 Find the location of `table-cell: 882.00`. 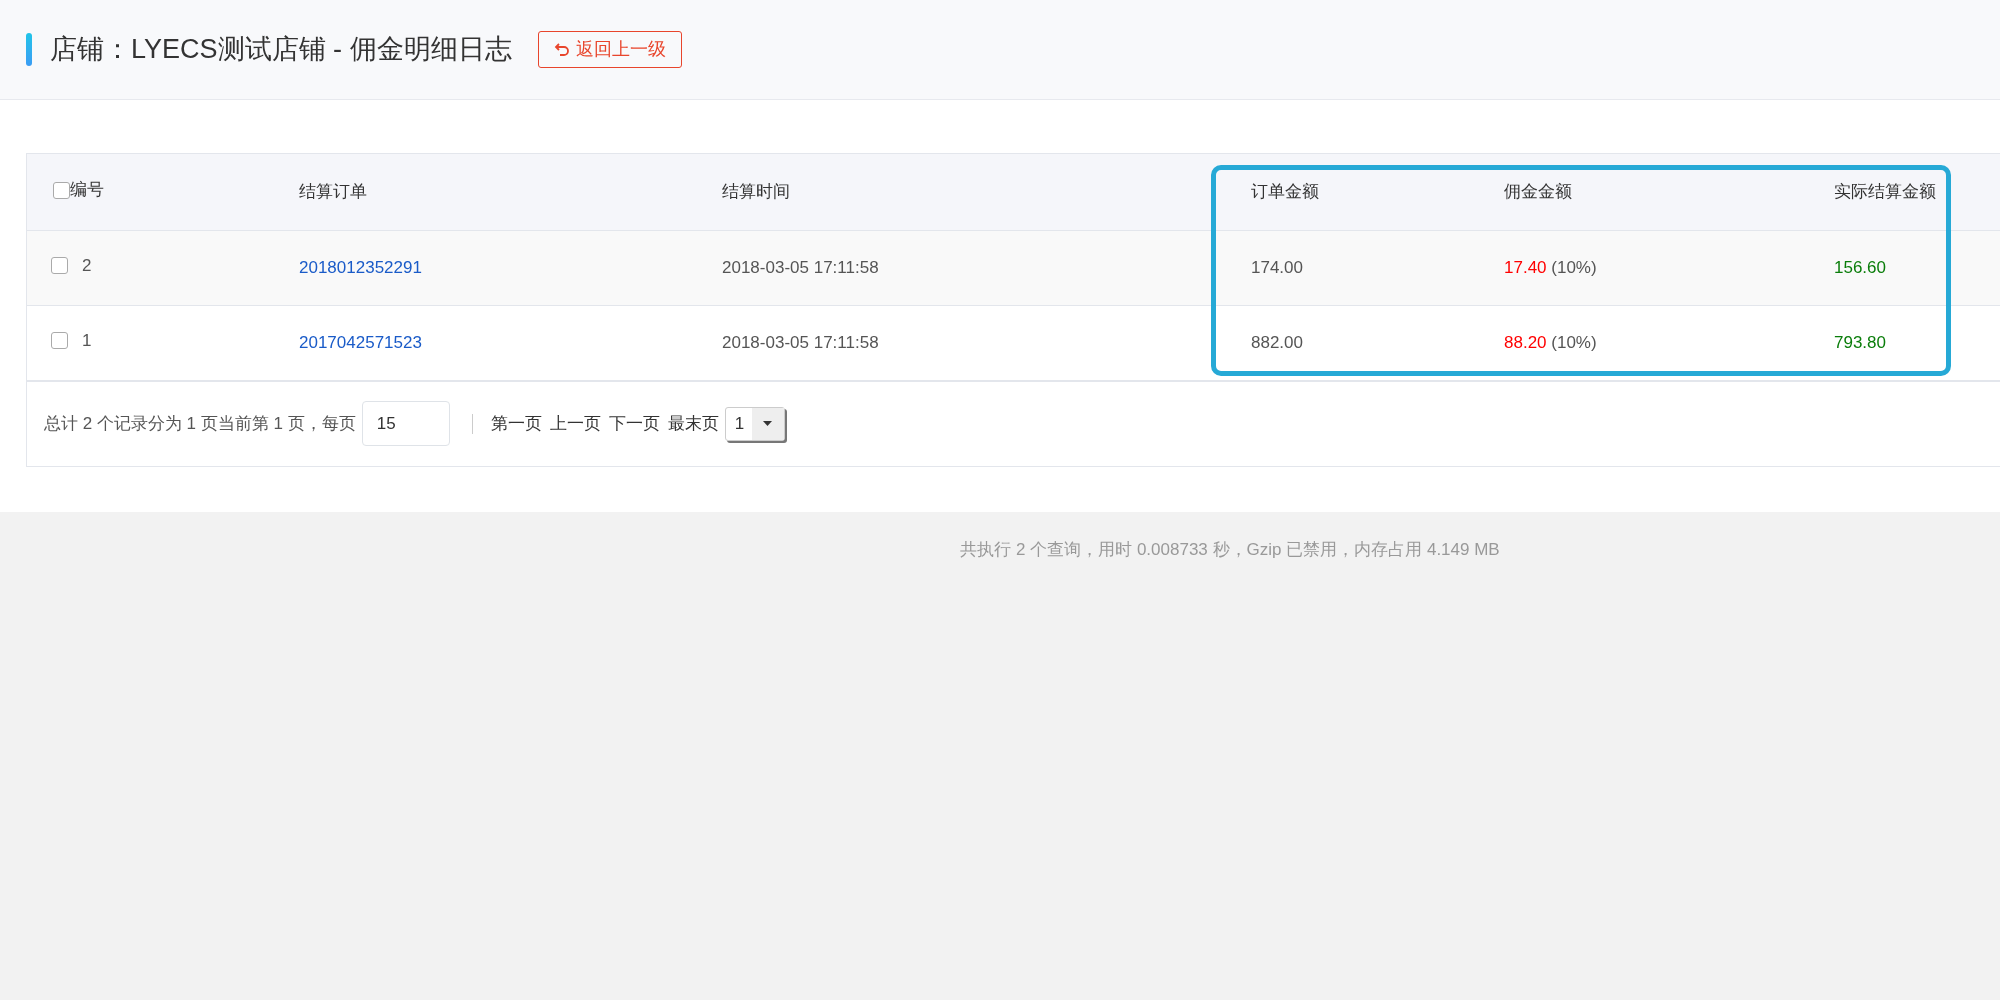

table-cell: 882.00 is located at coordinates (1277, 342).